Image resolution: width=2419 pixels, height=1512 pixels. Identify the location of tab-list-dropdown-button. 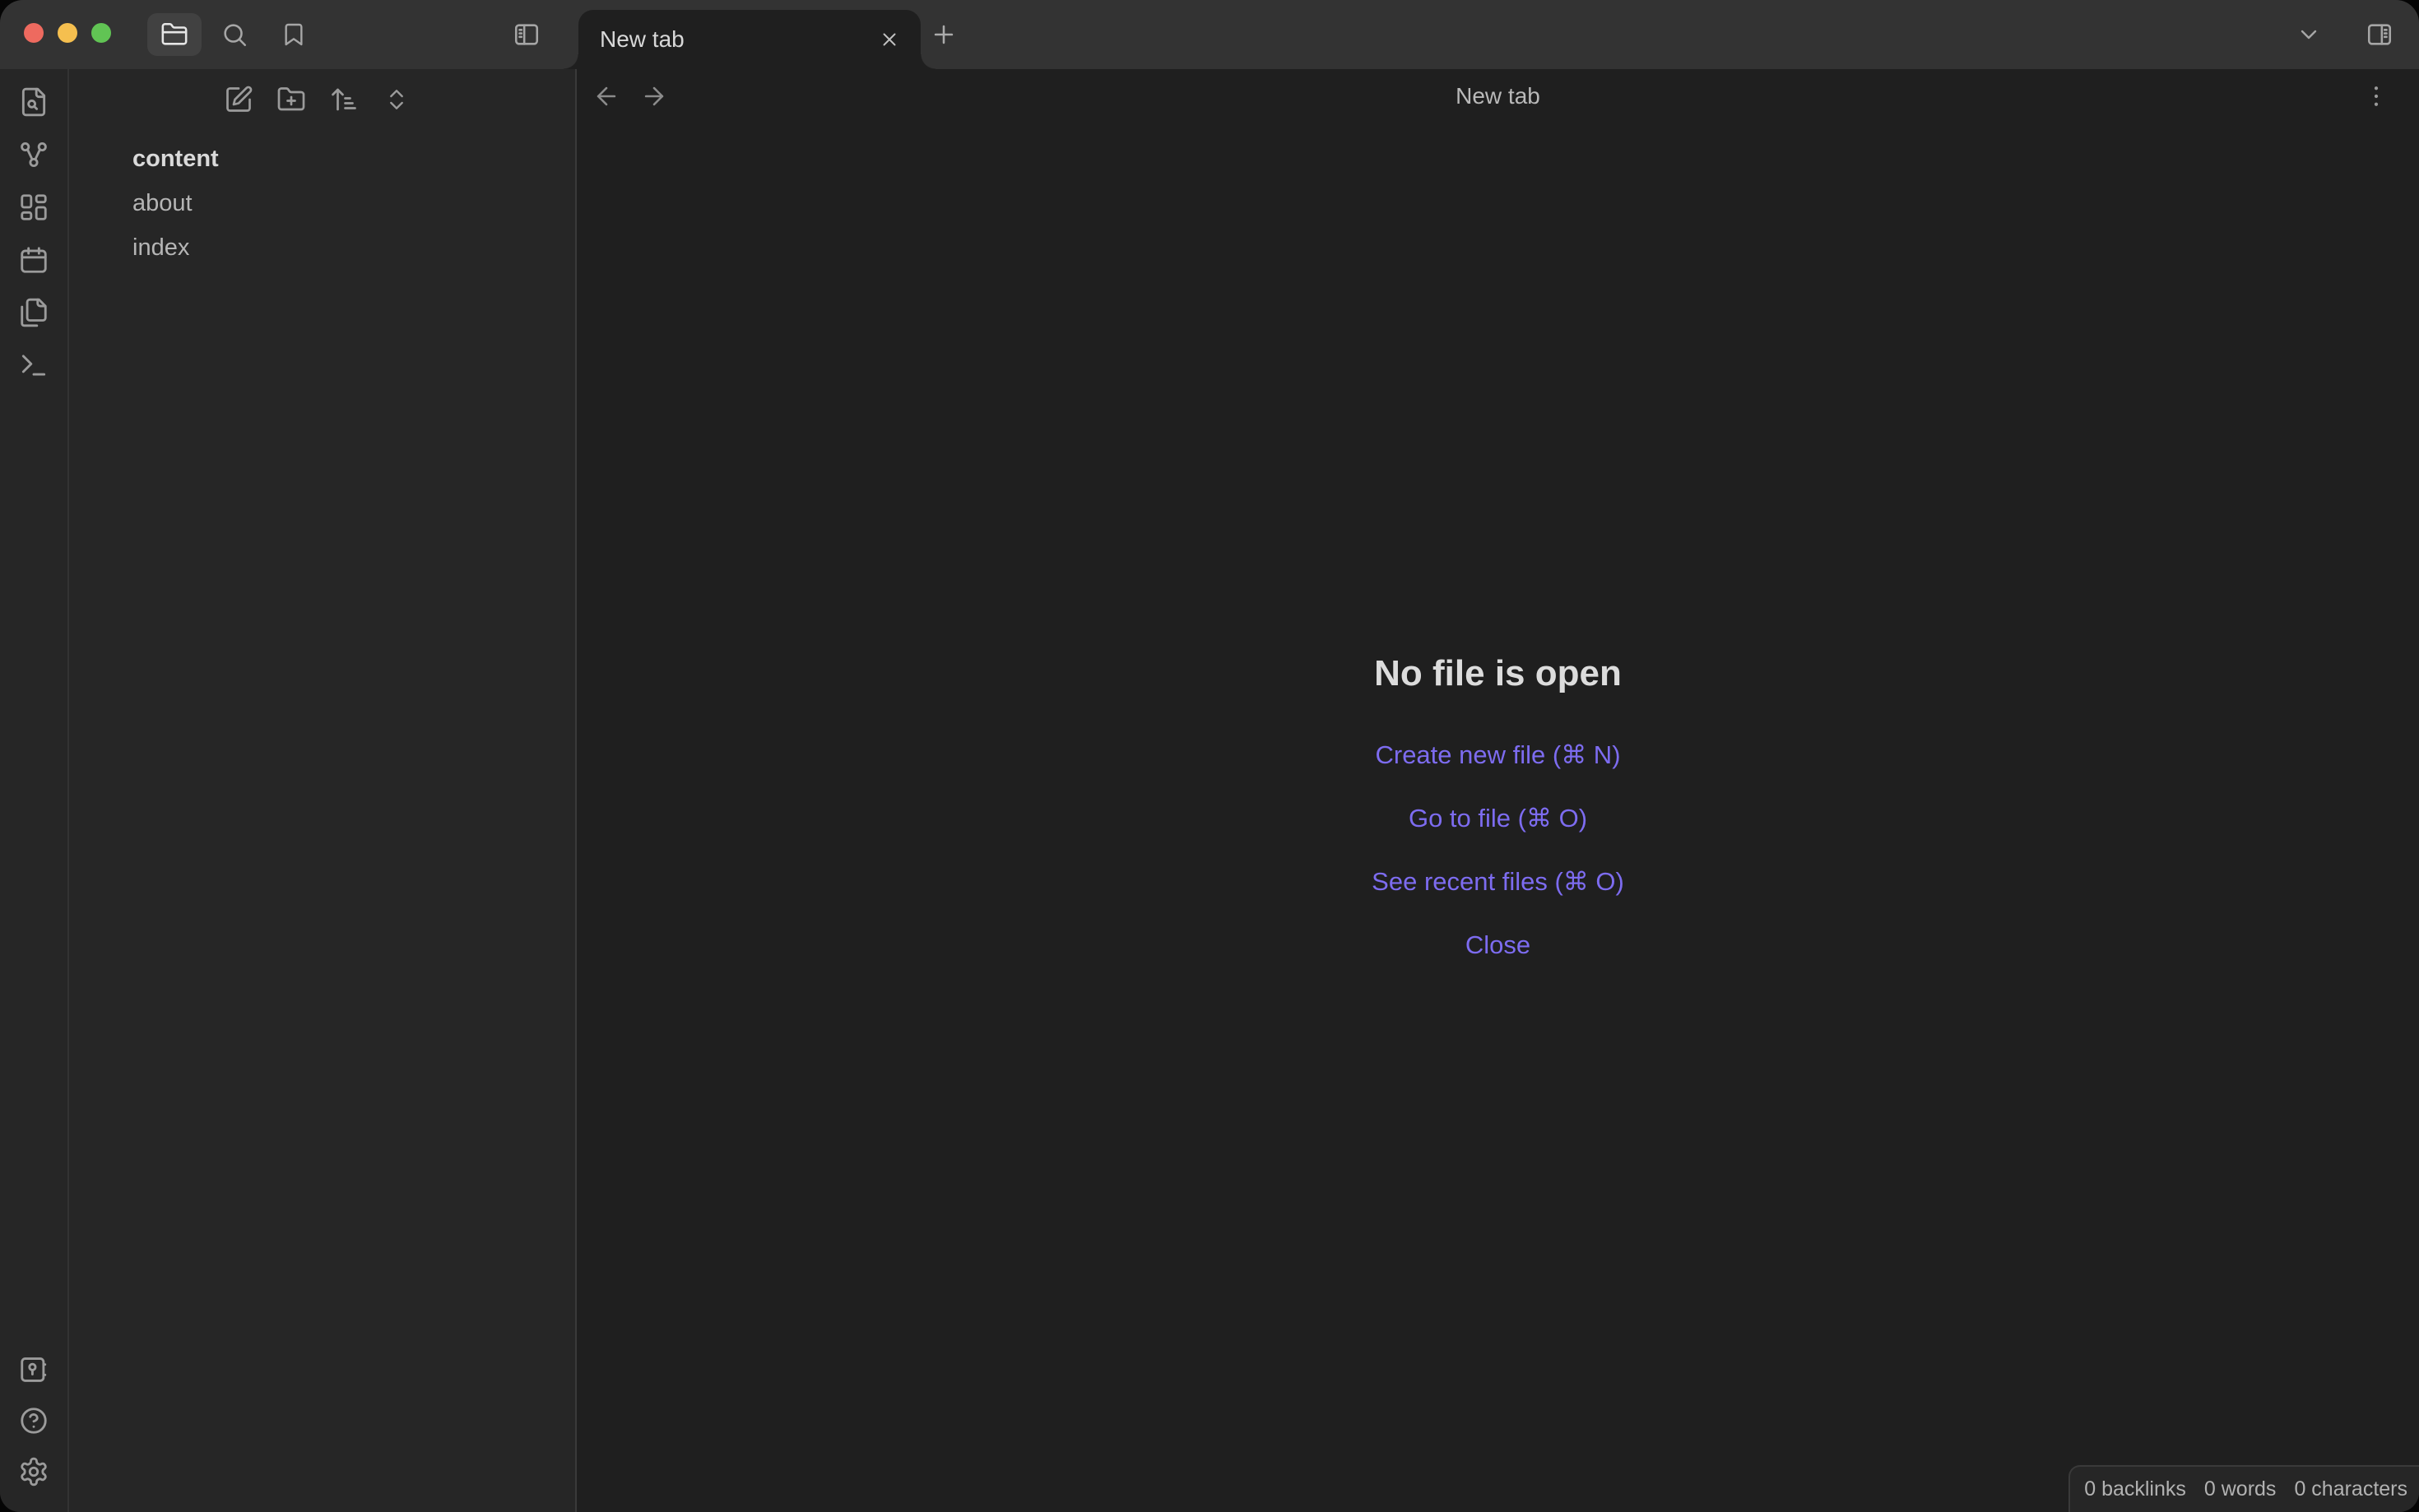
(2309, 34).